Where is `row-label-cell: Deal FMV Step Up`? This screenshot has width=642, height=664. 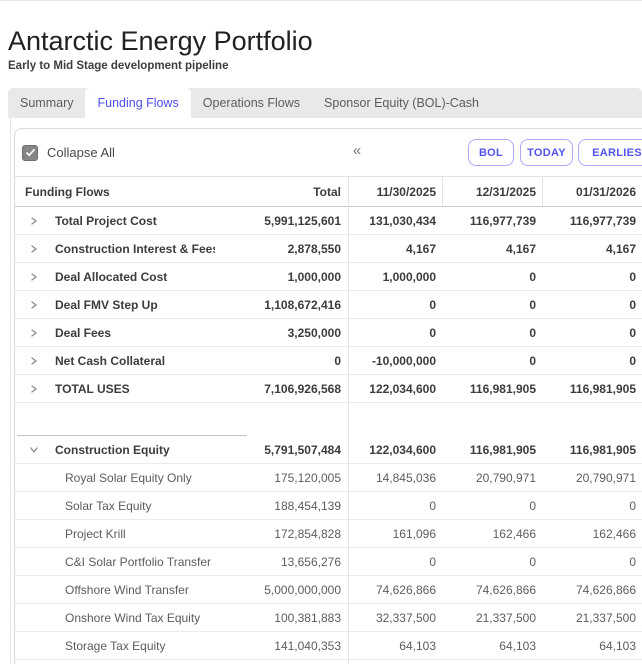
row-label-cell: Deal FMV Step Up is located at coordinates (115, 305).